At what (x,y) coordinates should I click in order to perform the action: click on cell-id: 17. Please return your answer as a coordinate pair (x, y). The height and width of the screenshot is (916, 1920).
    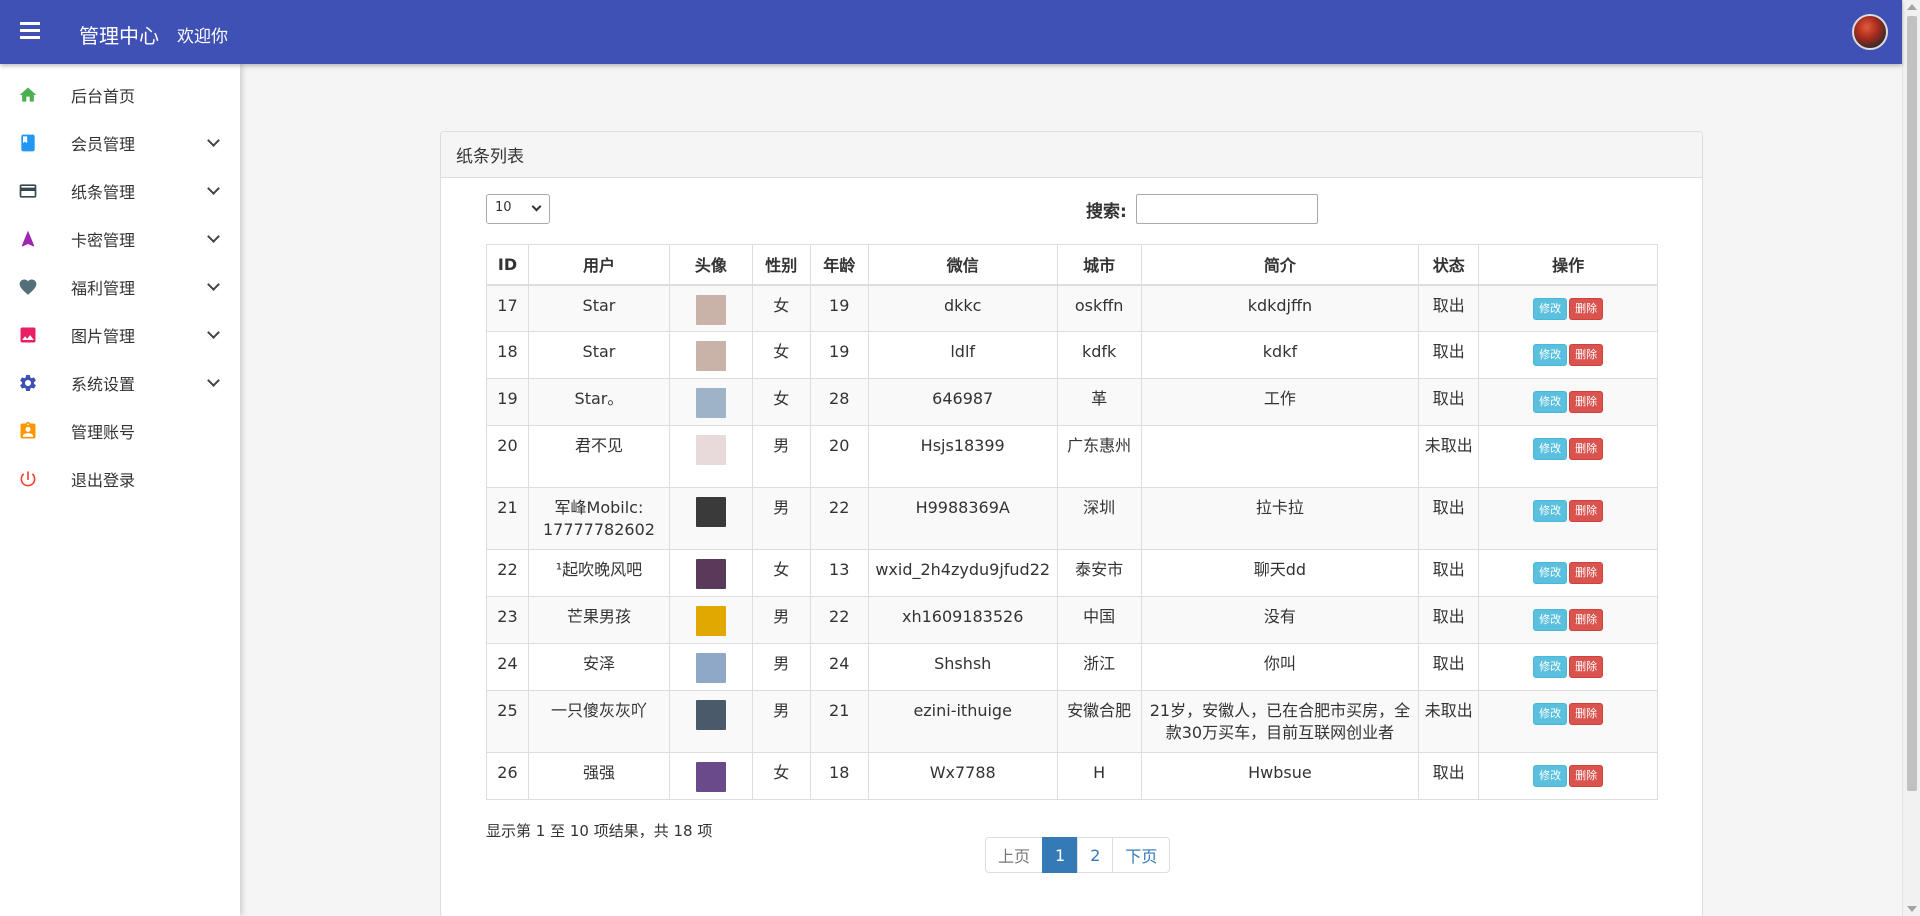
    Looking at the image, I should click on (507, 308).